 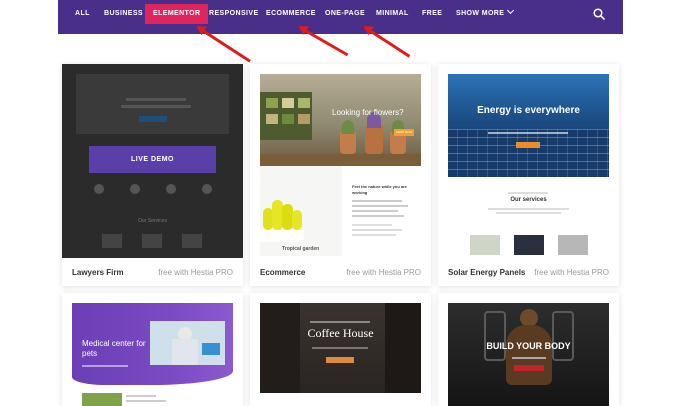 I want to click on preview-hero: Medical center for pets, so click(x=152, y=344).